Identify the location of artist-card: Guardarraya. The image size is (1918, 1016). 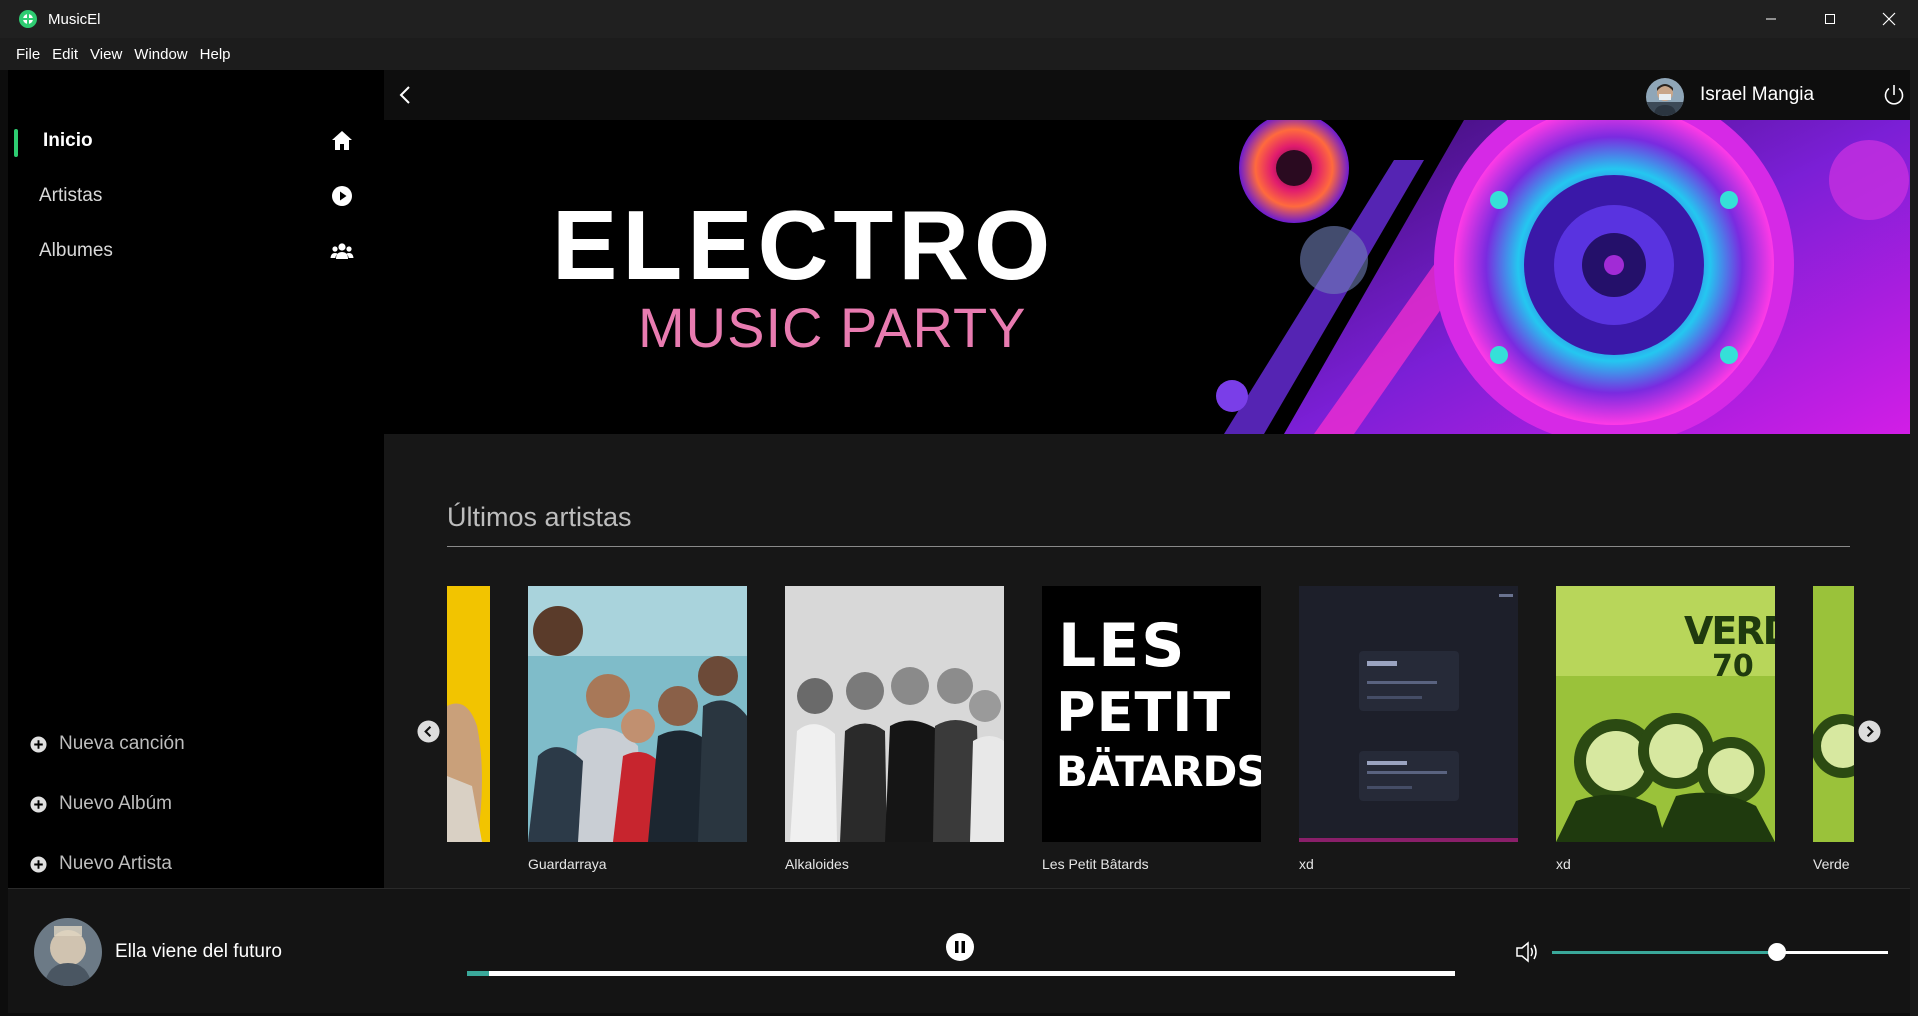
(637, 729).